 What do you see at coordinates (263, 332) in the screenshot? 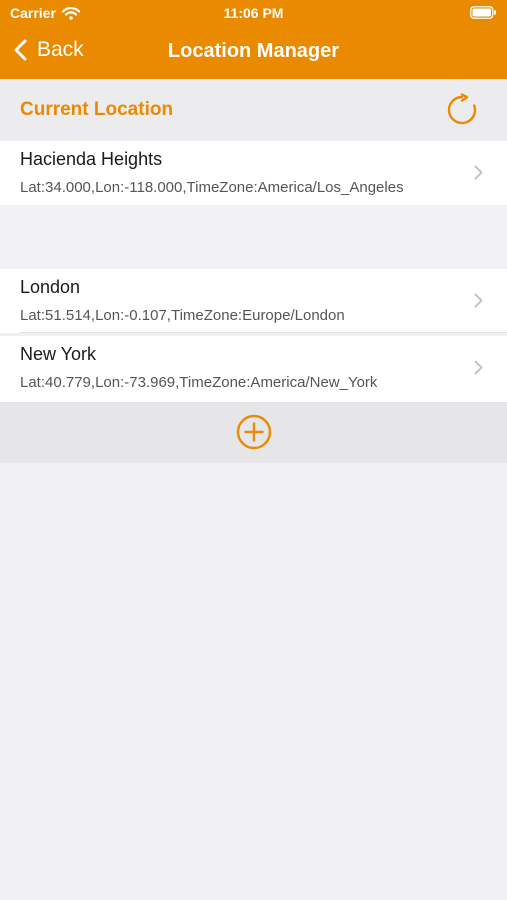
I see `row-divider` at bounding box center [263, 332].